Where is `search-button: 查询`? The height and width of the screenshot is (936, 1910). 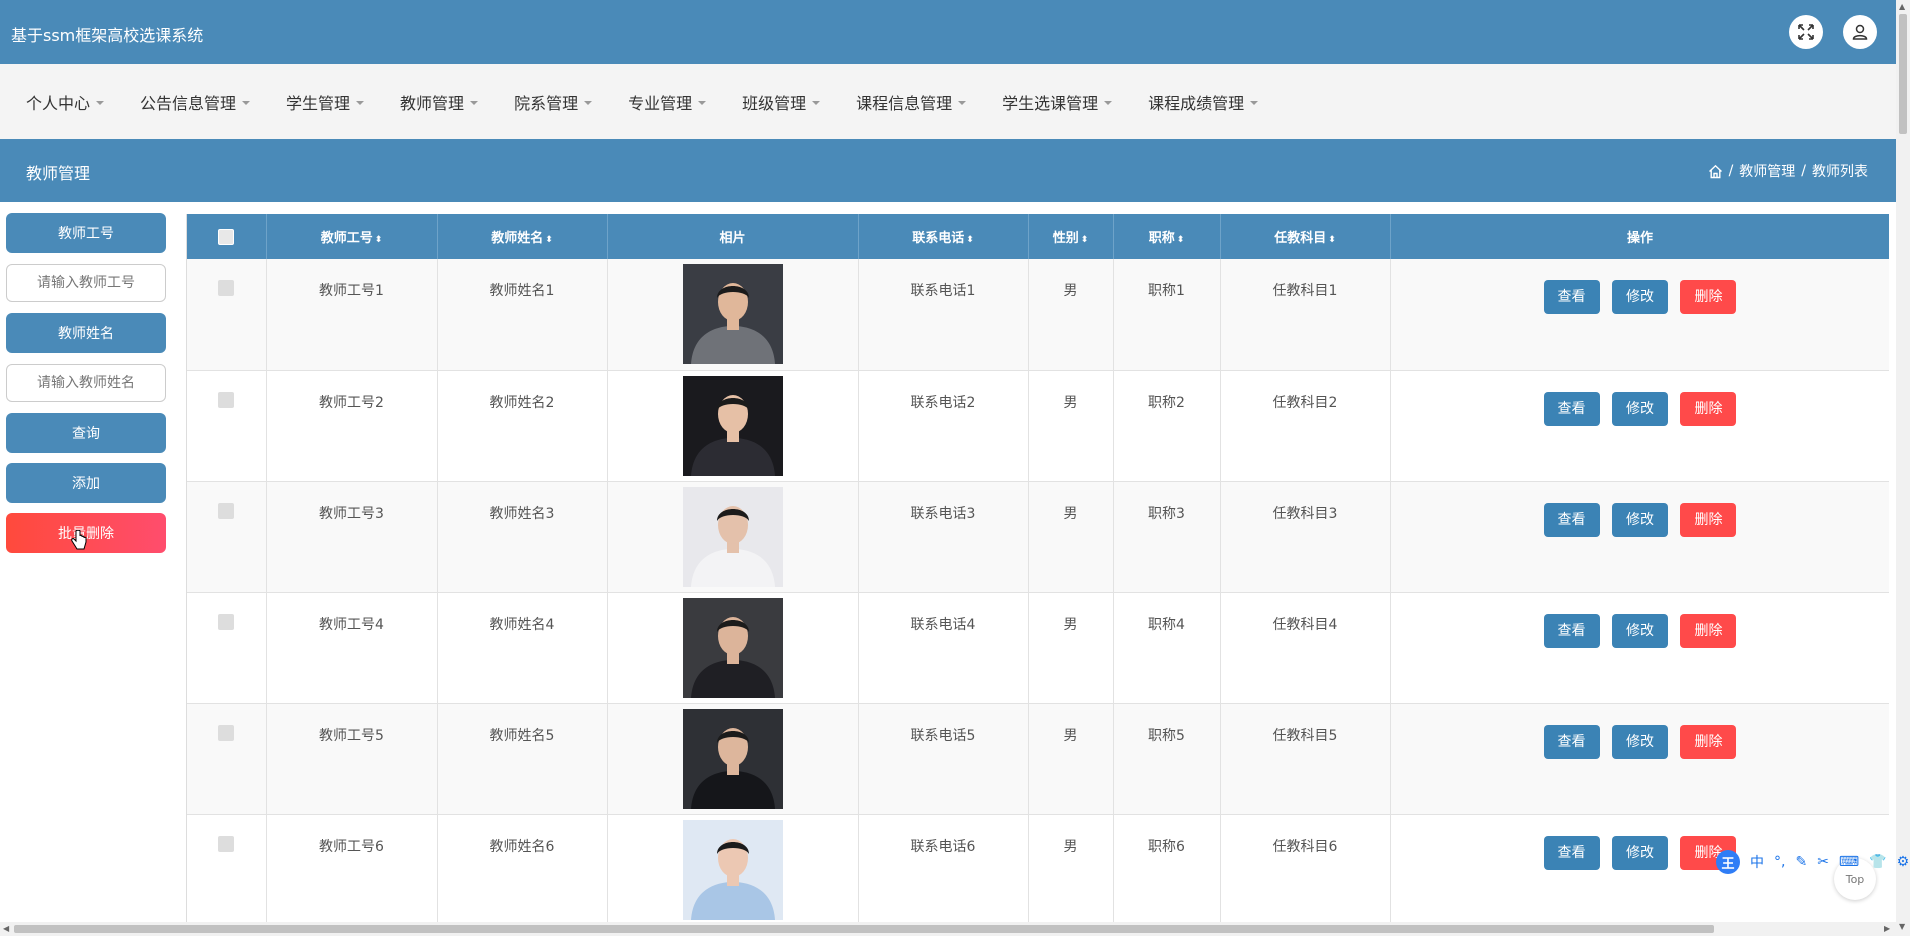
search-button: 查询 is located at coordinates (86, 433).